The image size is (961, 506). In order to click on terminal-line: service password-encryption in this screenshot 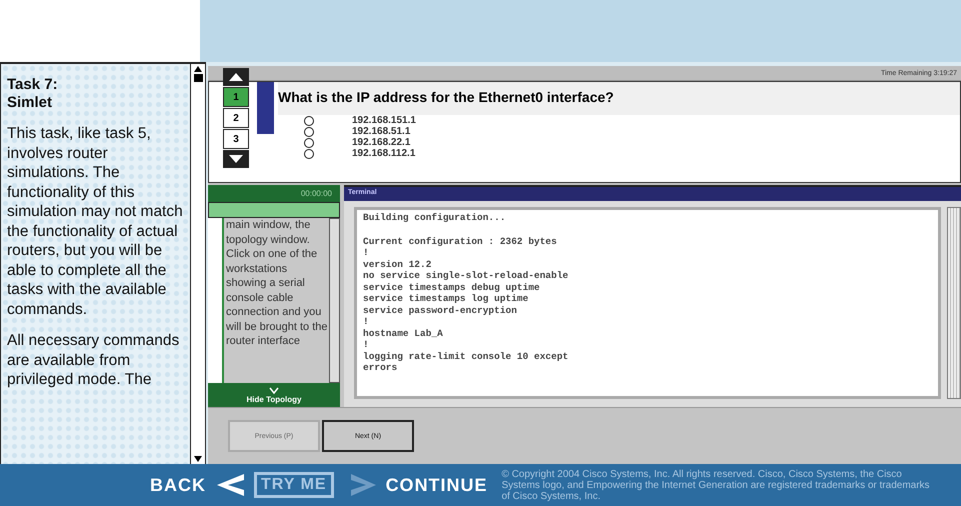, I will do `click(440, 310)`.